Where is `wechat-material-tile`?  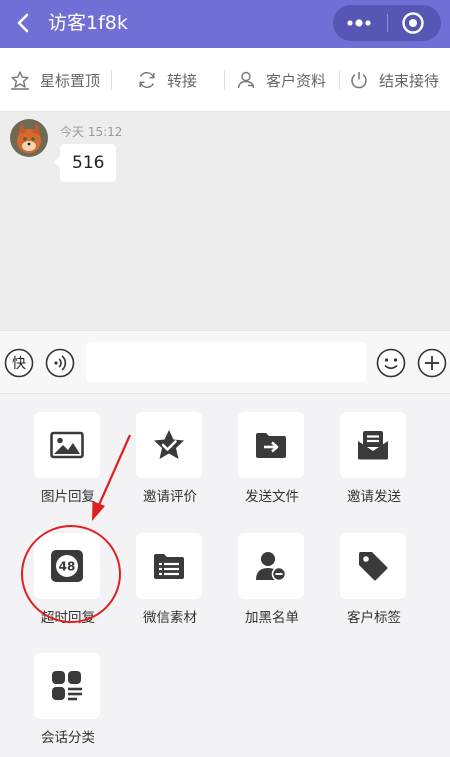
wechat-material-tile is located at coordinates (169, 566).